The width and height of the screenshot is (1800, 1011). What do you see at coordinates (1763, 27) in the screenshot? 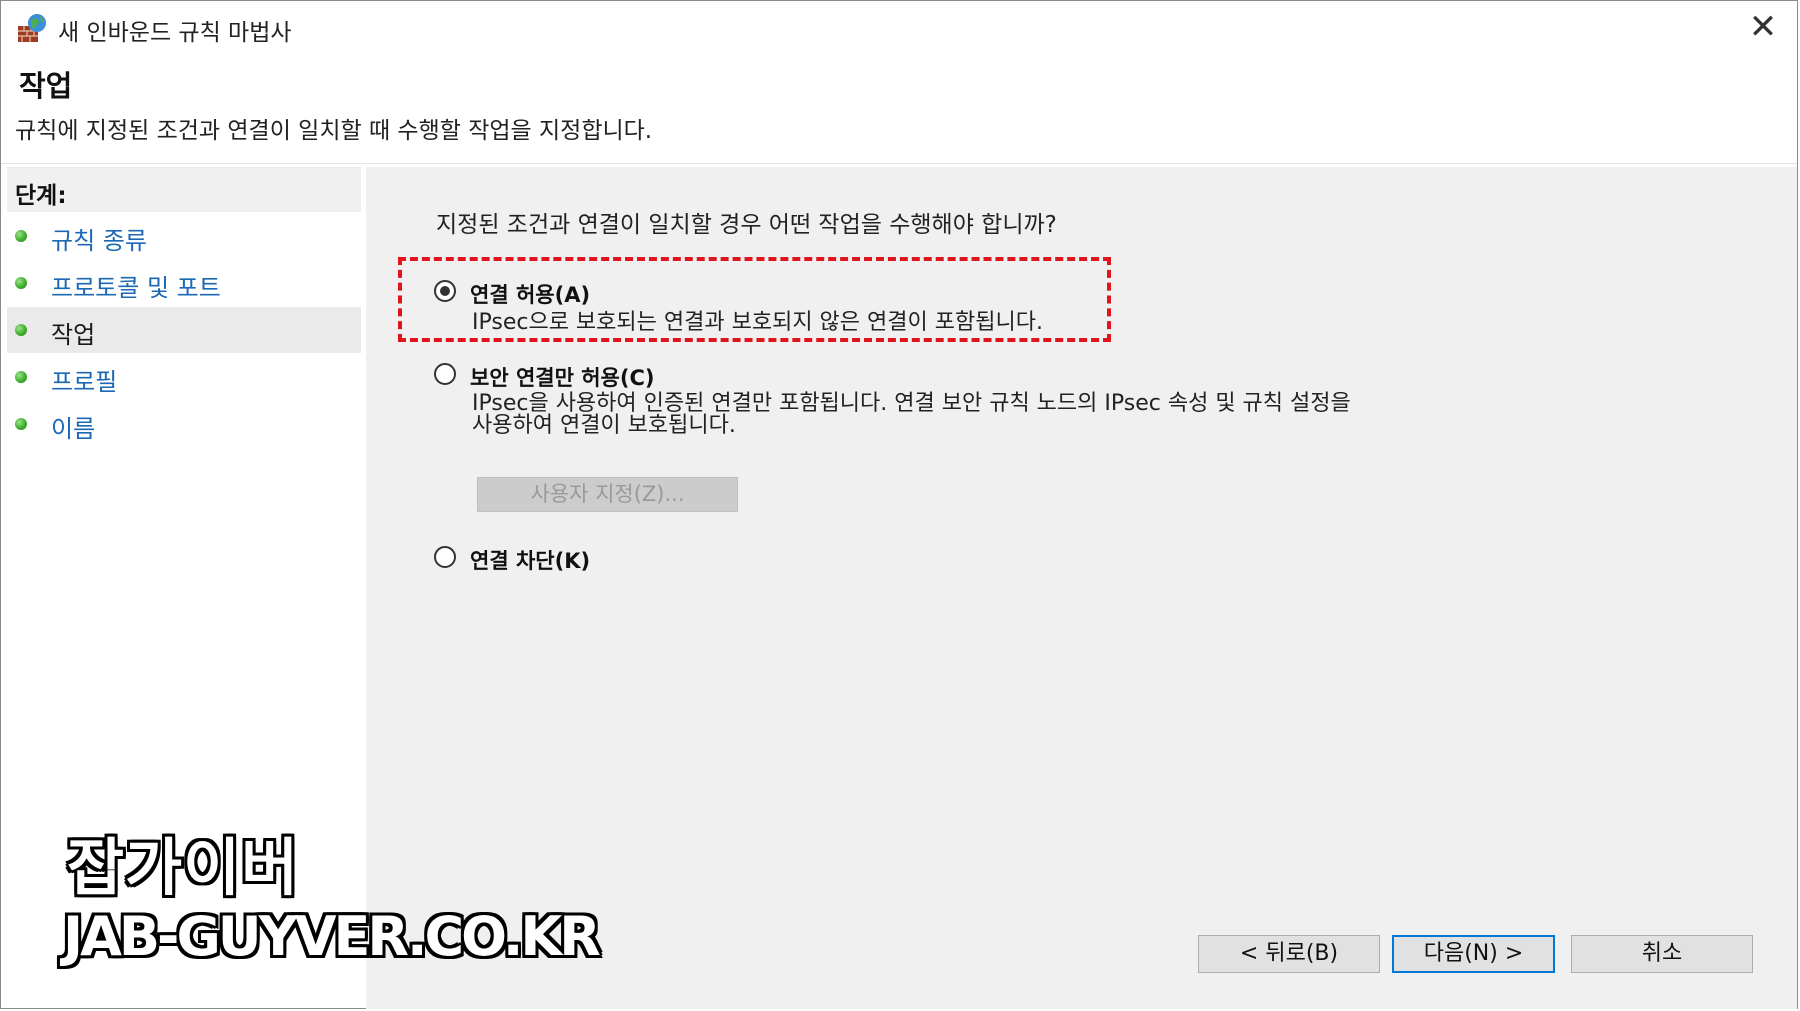
I see `close-icon: ✕` at bounding box center [1763, 27].